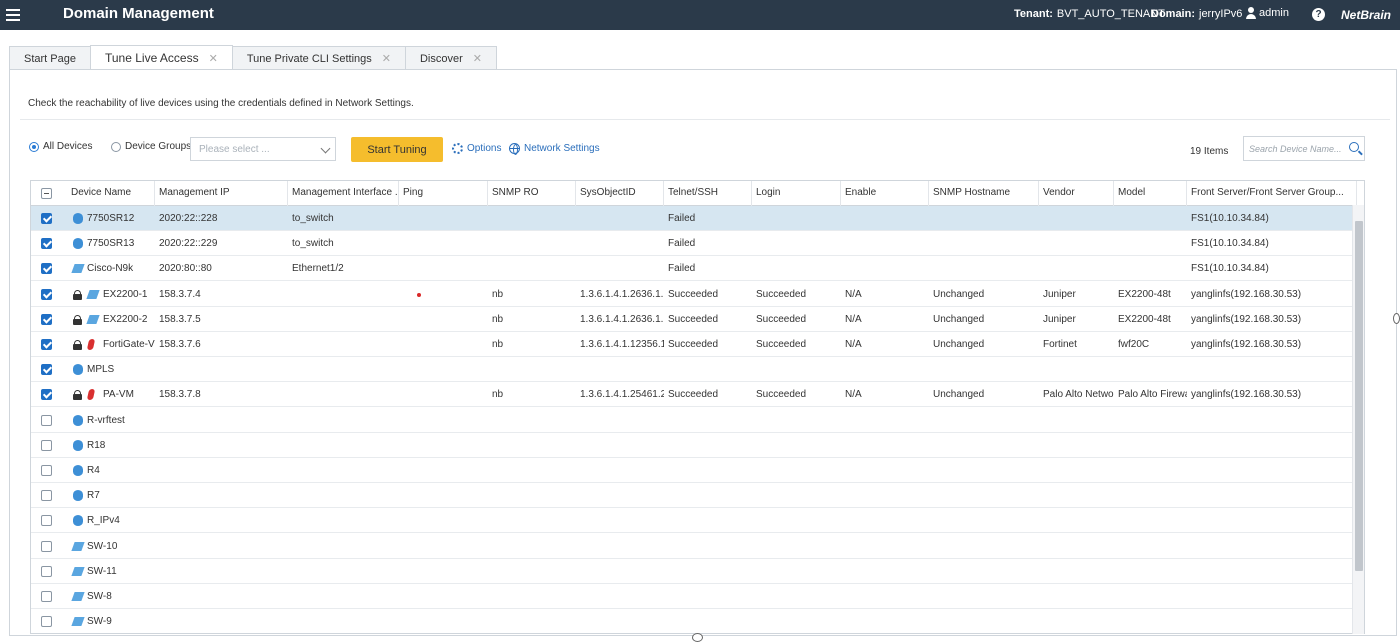 Image resolution: width=1400 pixels, height=642 pixels. Describe the element at coordinates (984, 193) in the screenshot. I see `column-header-snmp-hostname: SNMP Hostname` at that location.